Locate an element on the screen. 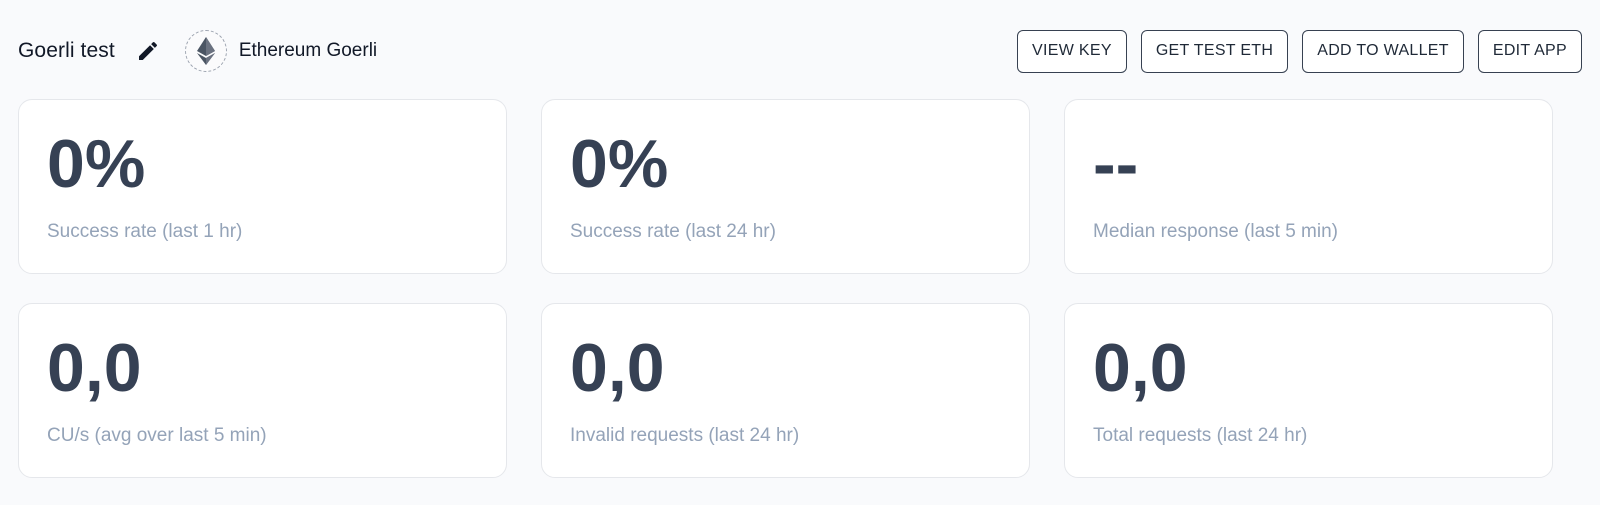 Image resolution: width=1600 pixels, height=505 pixels. app-name: Goerli test is located at coordinates (66, 50).